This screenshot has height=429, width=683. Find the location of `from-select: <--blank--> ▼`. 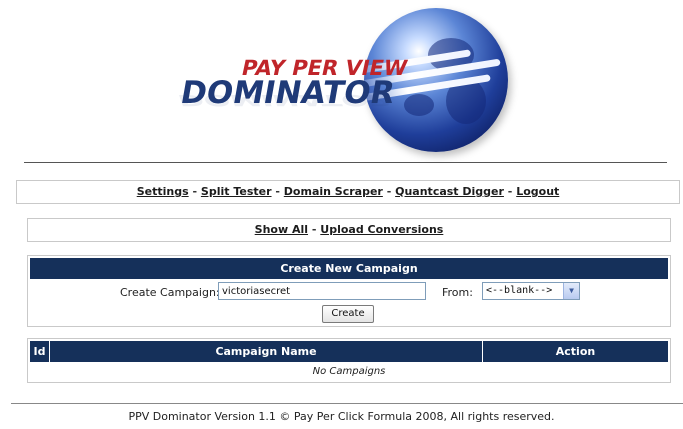

from-select: <--blank--> ▼ is located at coordinates (531, 291).